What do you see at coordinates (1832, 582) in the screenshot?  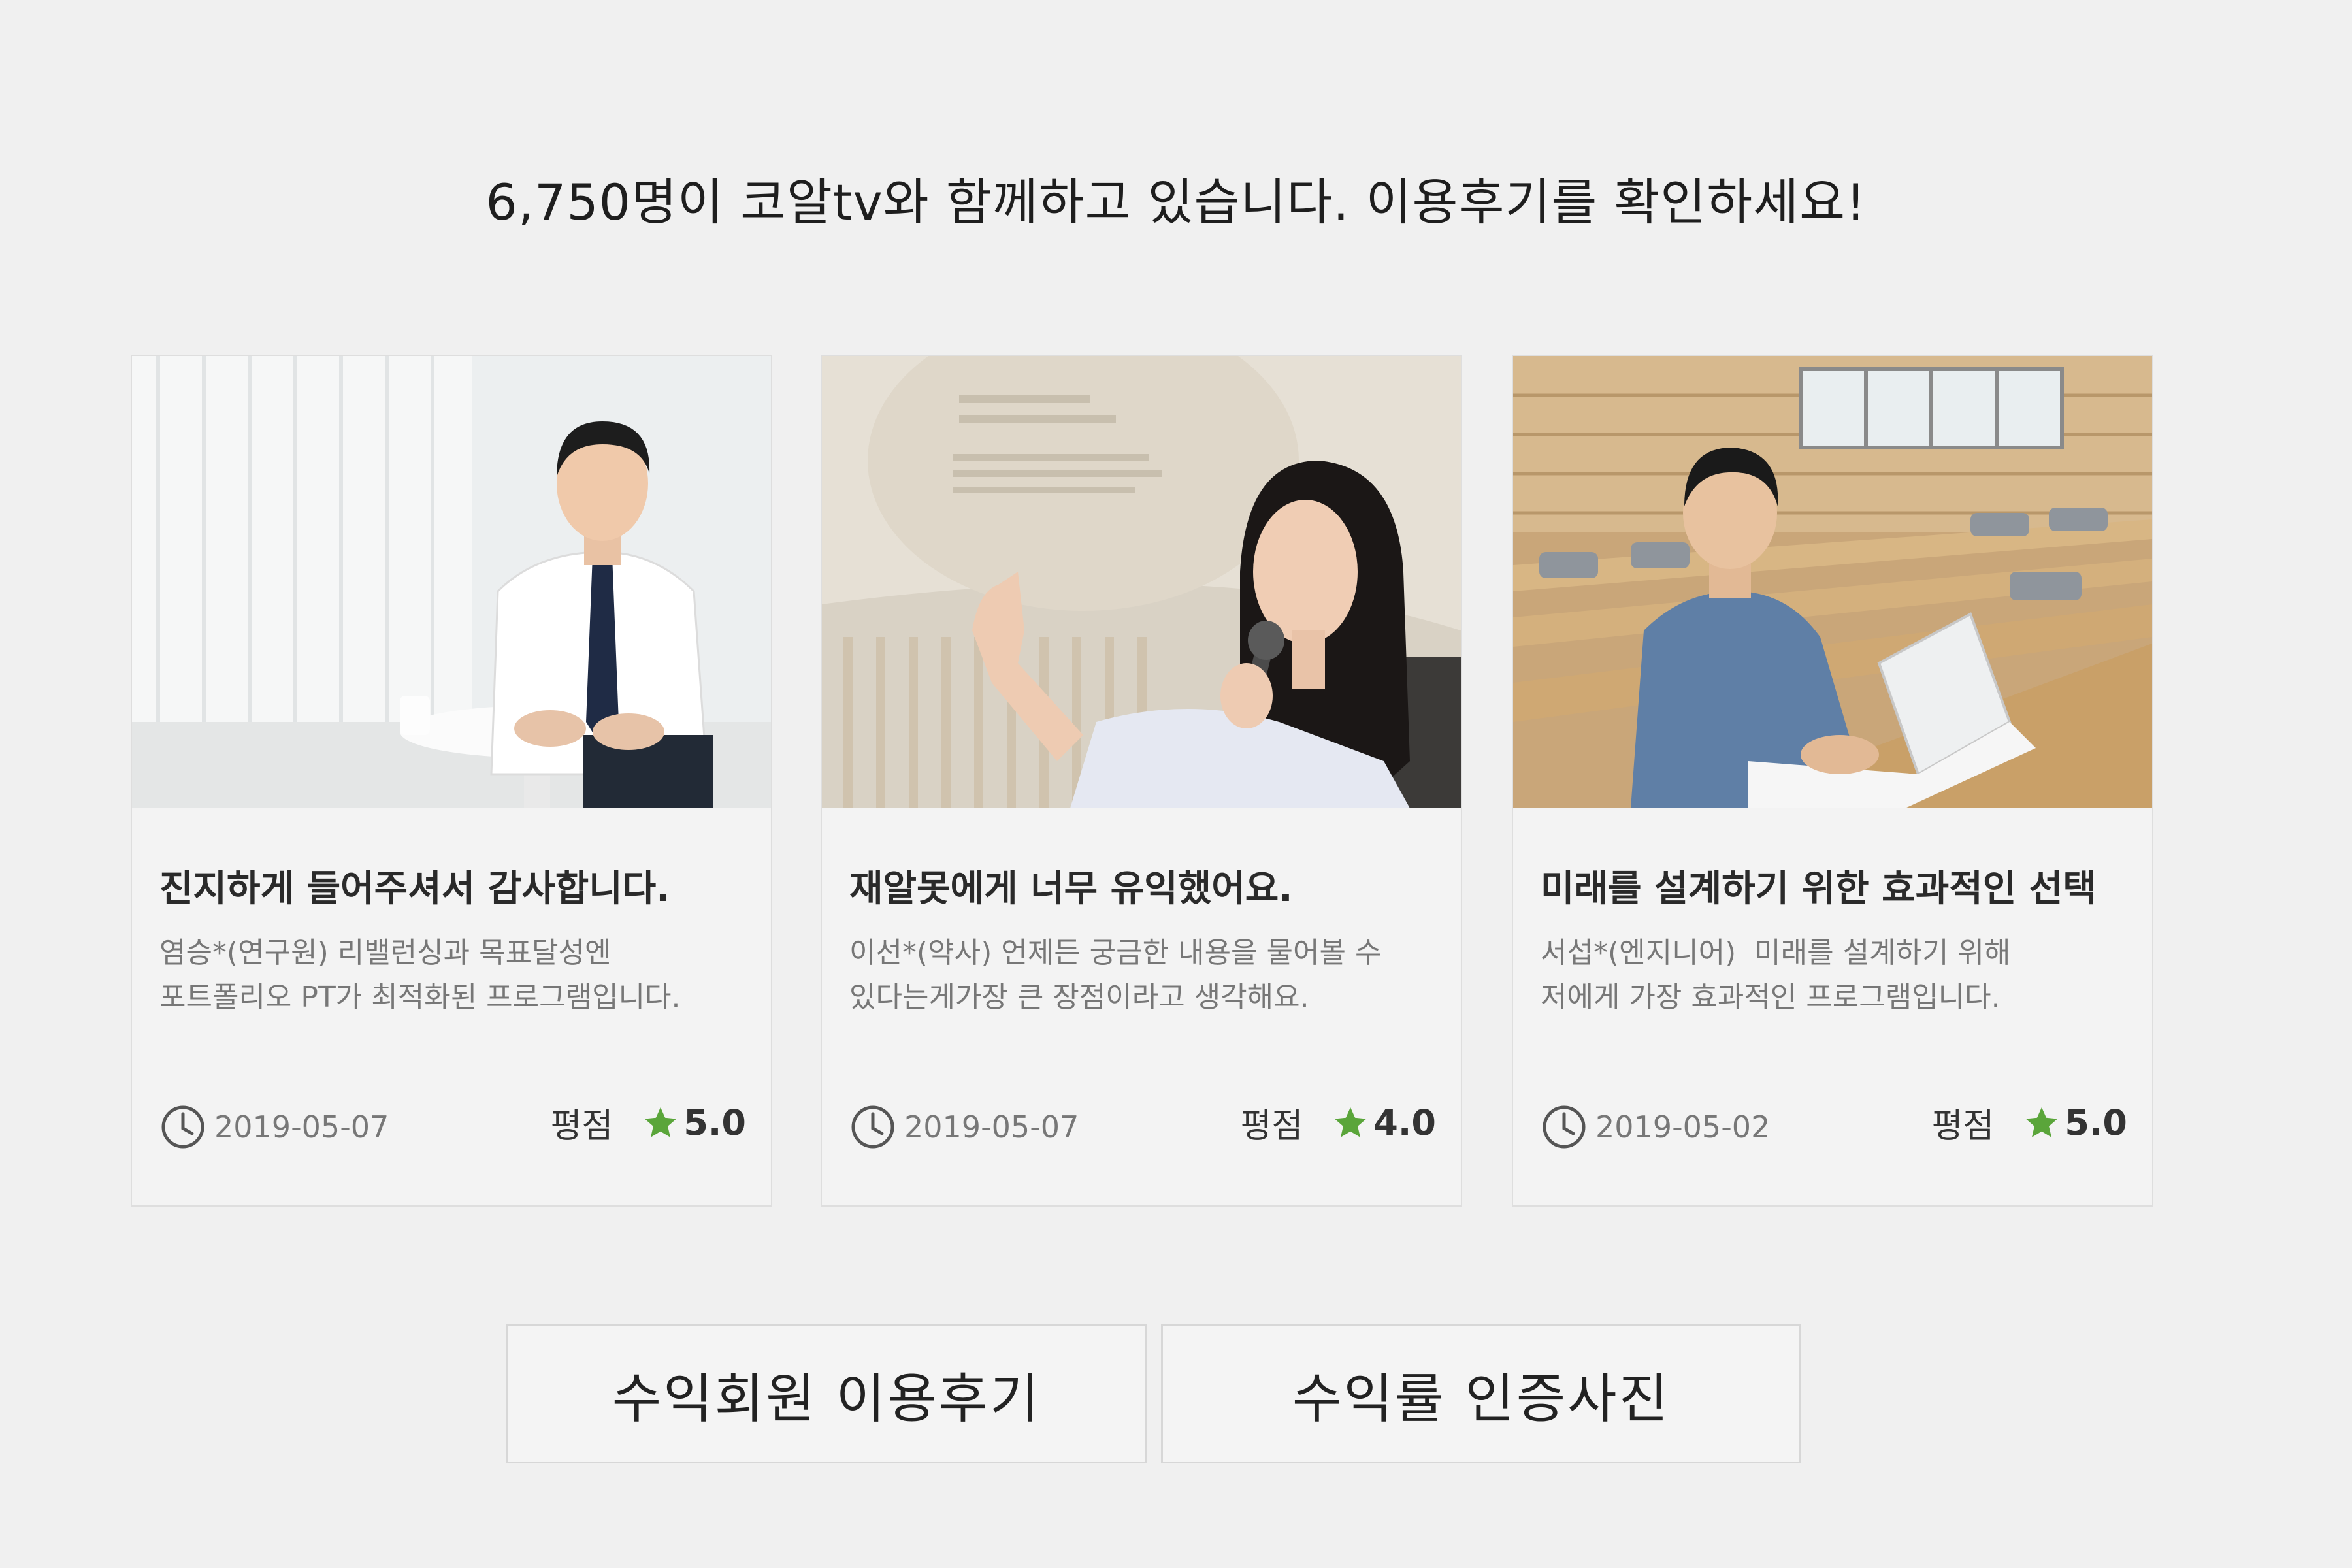 I see `review-photo-student-lecture-hall` at bounding box center [1832, 582].